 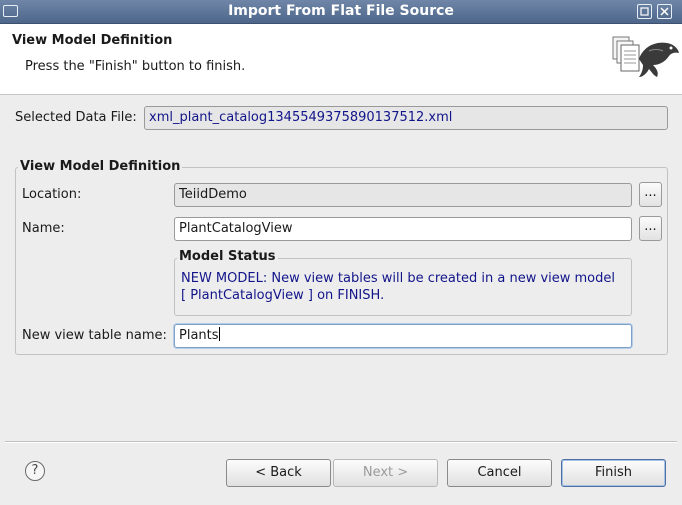 What do you see at coordinates (644, 11) in the screenshot?
I see `maximize-icon` at bounding box center [644, 11].